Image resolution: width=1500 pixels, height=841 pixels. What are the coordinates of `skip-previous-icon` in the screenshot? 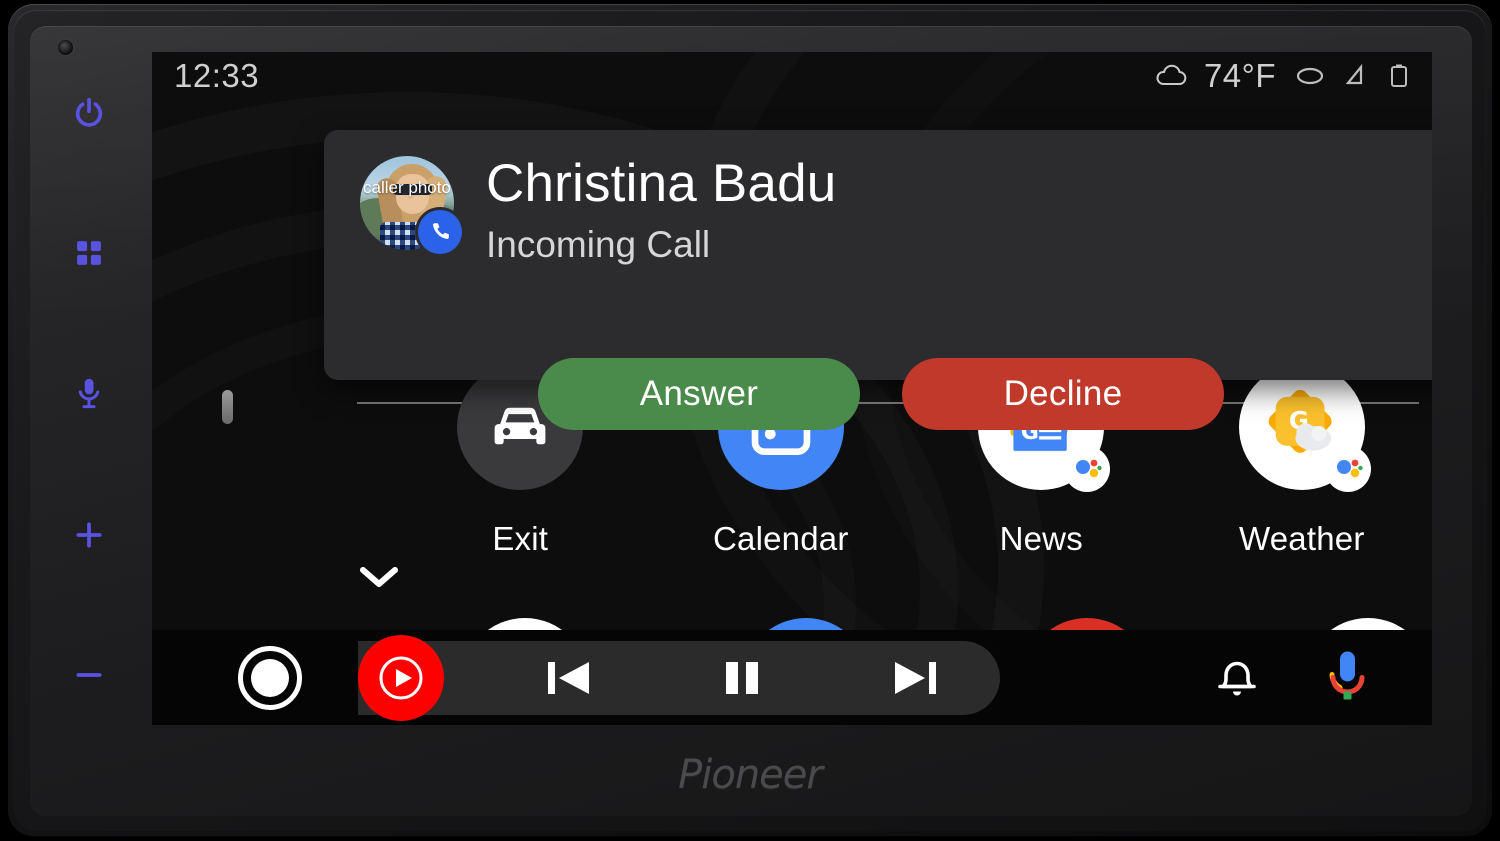 It's located at (568, 677).